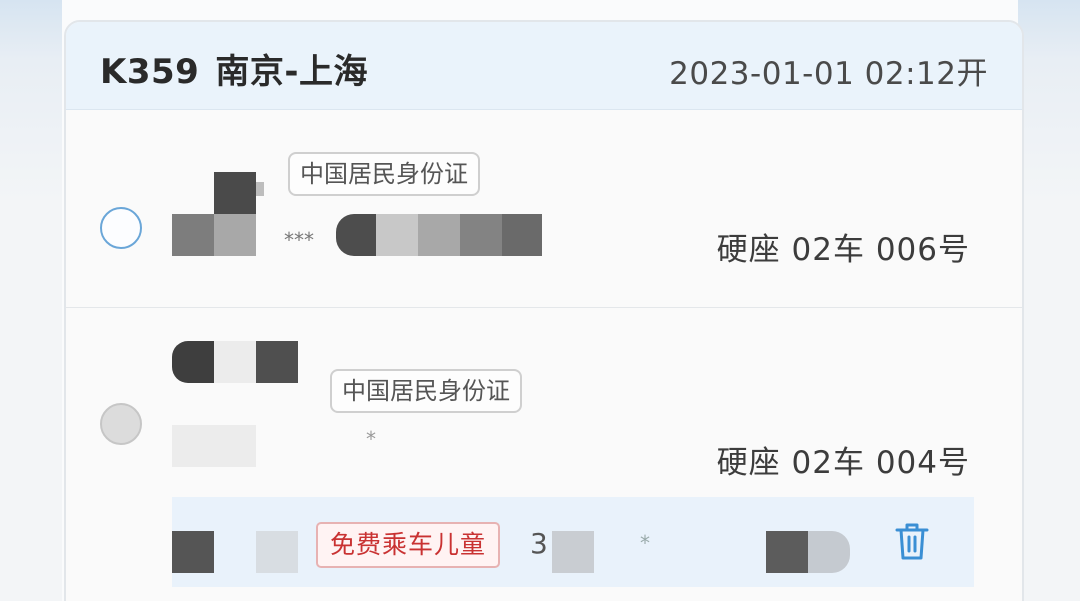 The image size is (1080, 601). I want to click on id-mask: *, so click(371, 439).